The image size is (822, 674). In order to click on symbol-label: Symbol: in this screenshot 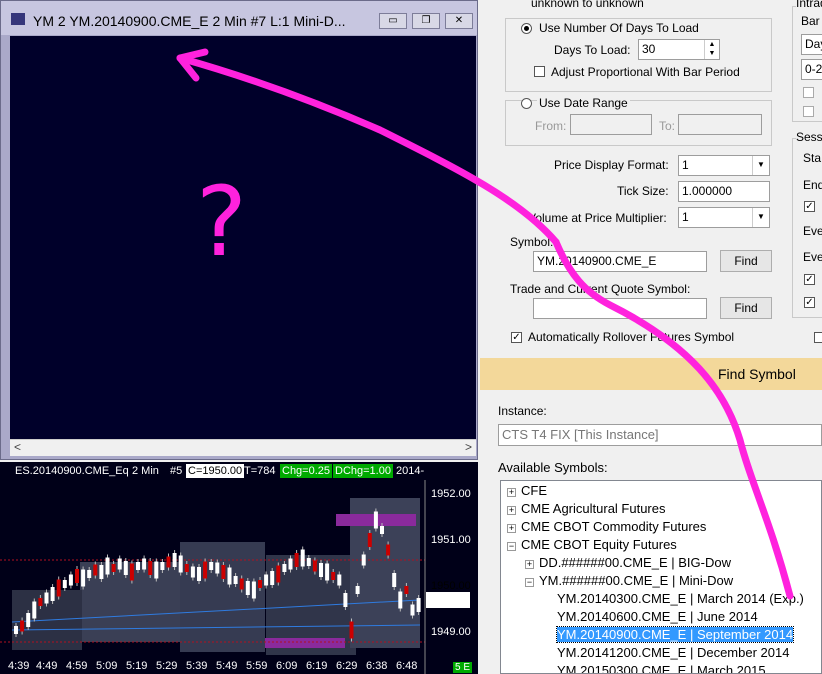, I will do `click(532, 242)`.